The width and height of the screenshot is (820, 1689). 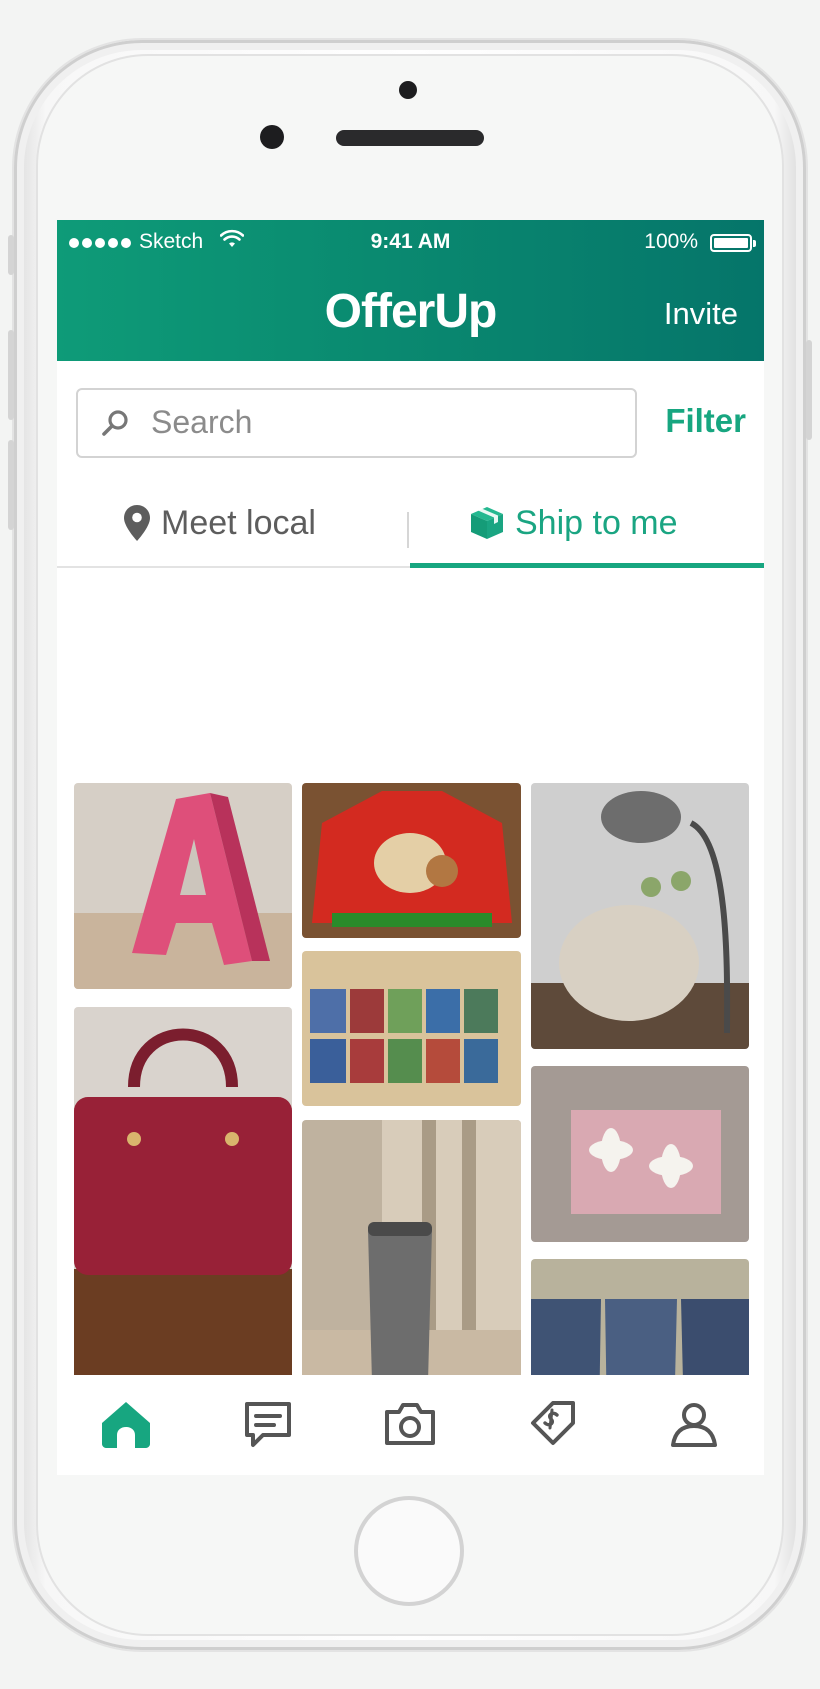 I want to click on tab-meet-local: Meet local, so click(x=219, y=523).